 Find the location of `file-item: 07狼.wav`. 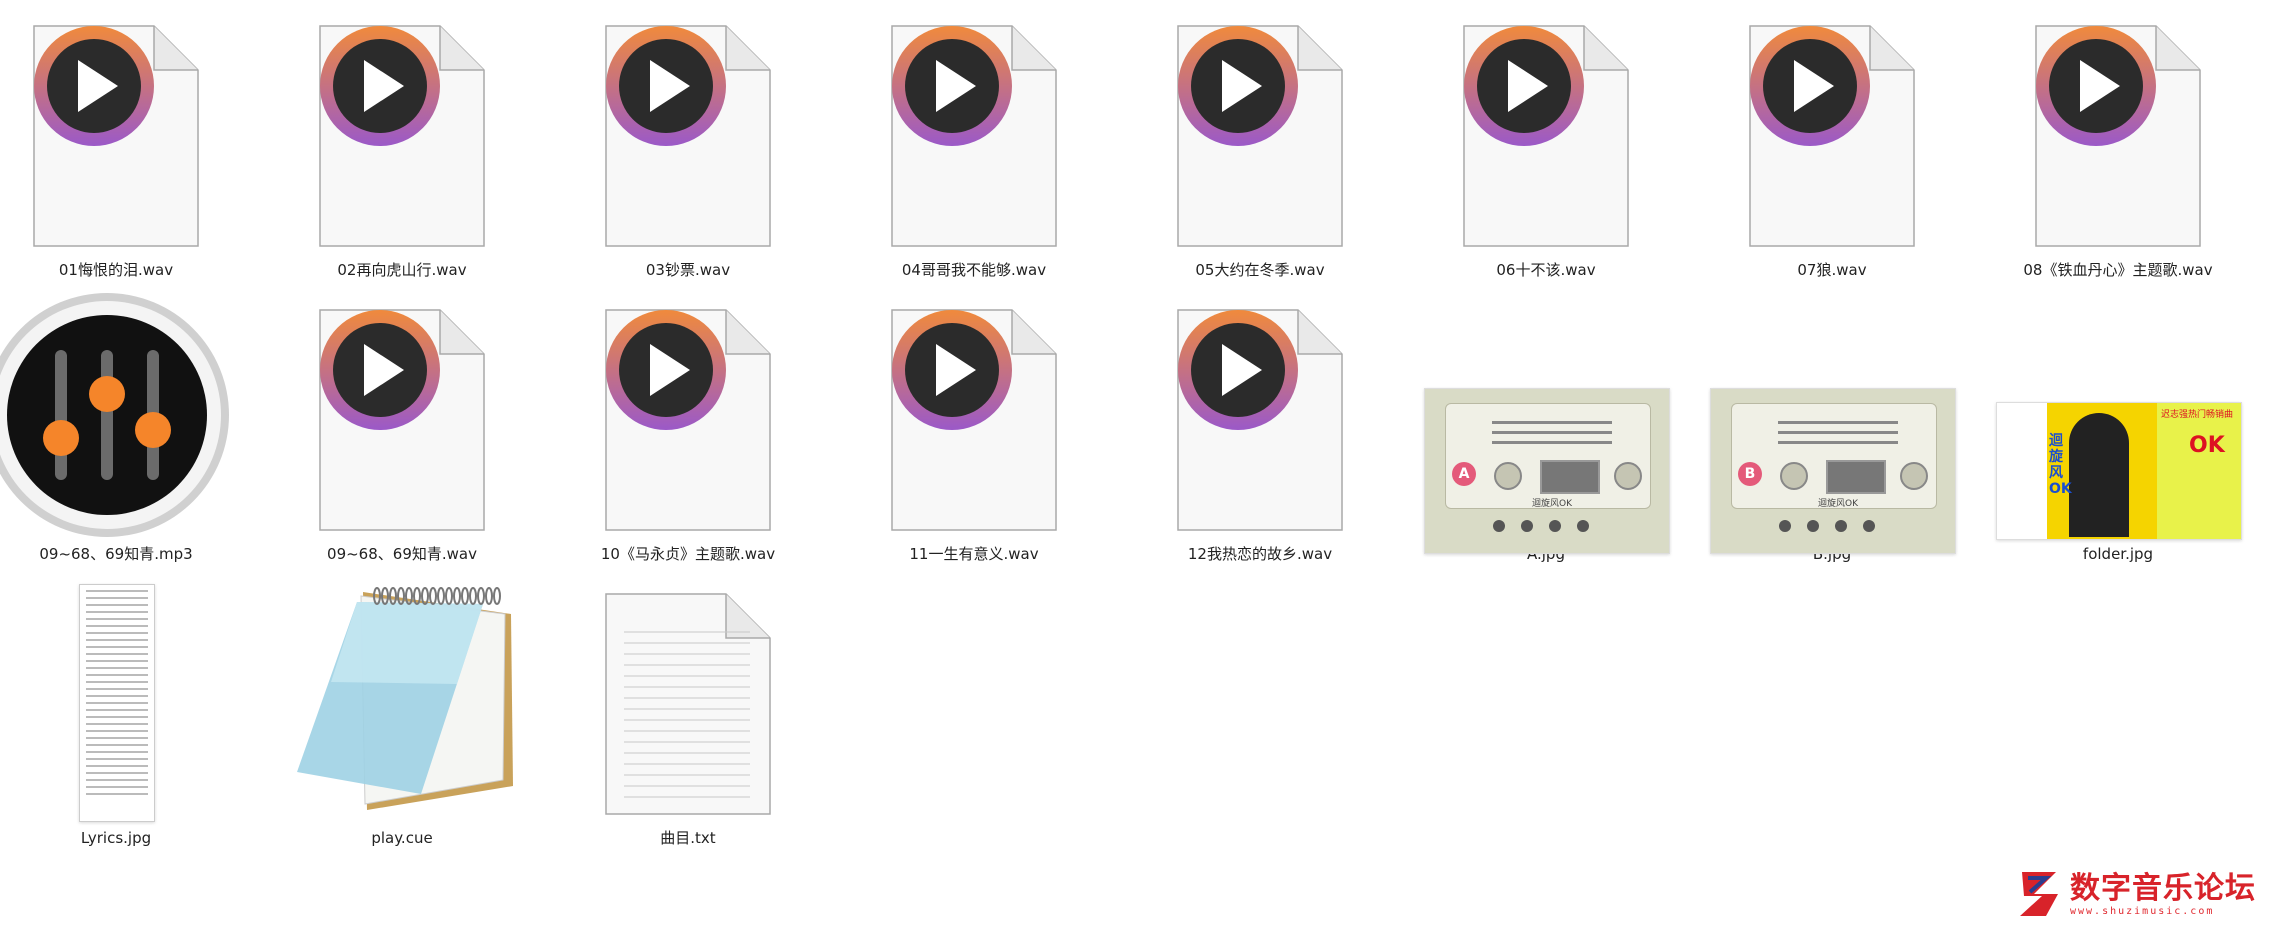

file-item: 07狼.wav is located at coordinates (1832, 147).